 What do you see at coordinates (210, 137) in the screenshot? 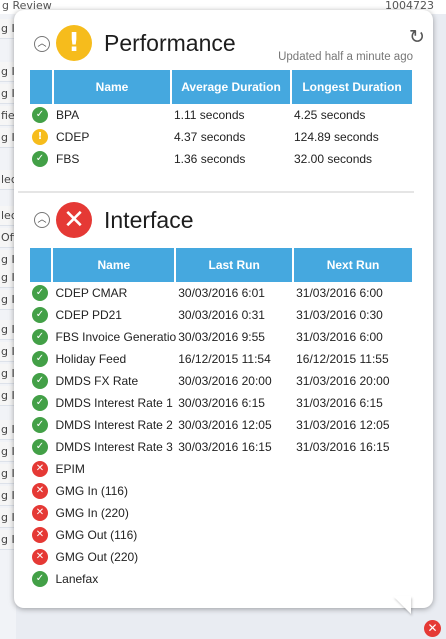
I see `cell-avg: 4.37 seconds` at bounding box center [210, 137].